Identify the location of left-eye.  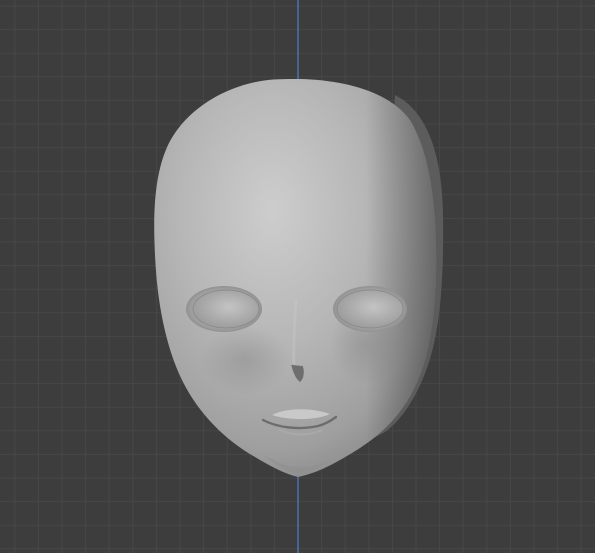
(226, 309).